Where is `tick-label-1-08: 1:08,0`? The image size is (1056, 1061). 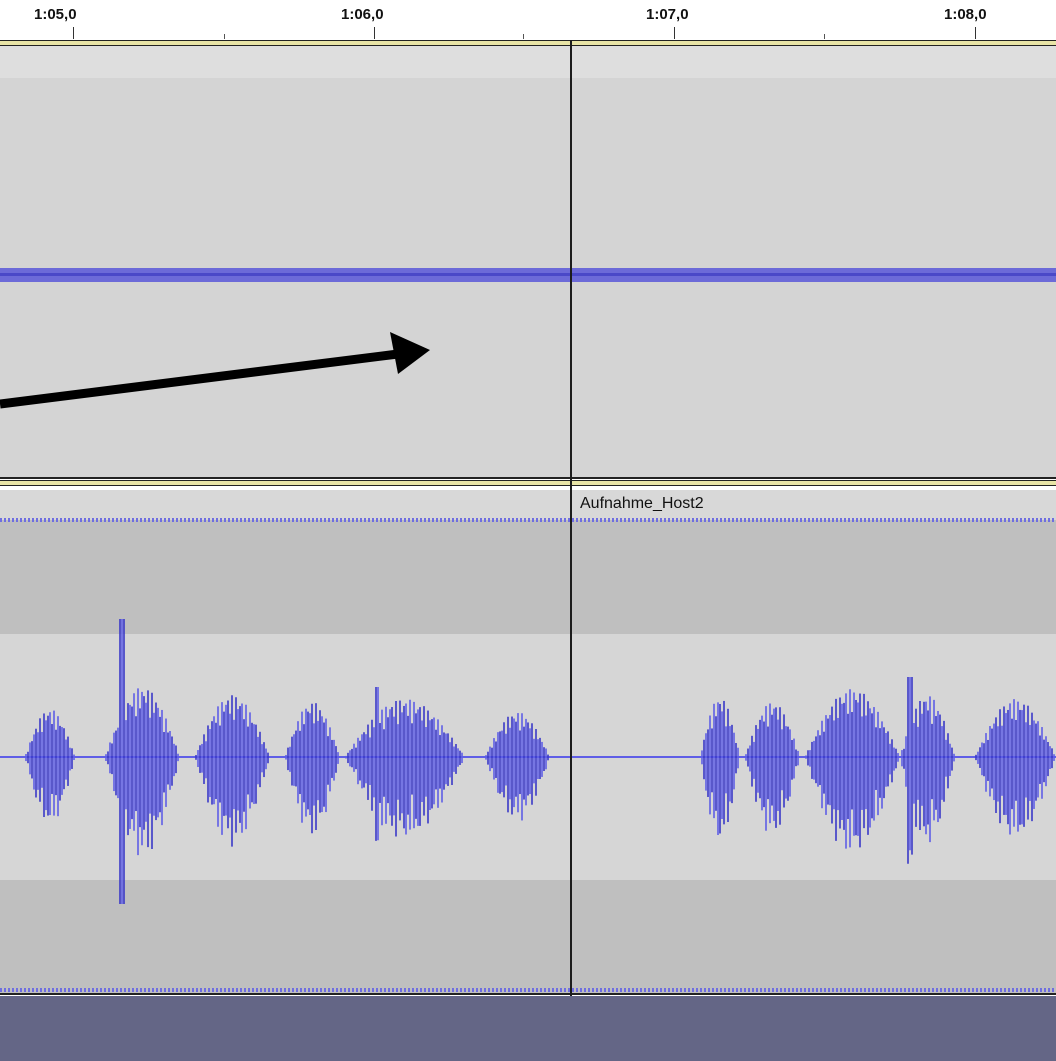 tick-label-1-08: 1:08,0 is located at coordinates (965, 14).